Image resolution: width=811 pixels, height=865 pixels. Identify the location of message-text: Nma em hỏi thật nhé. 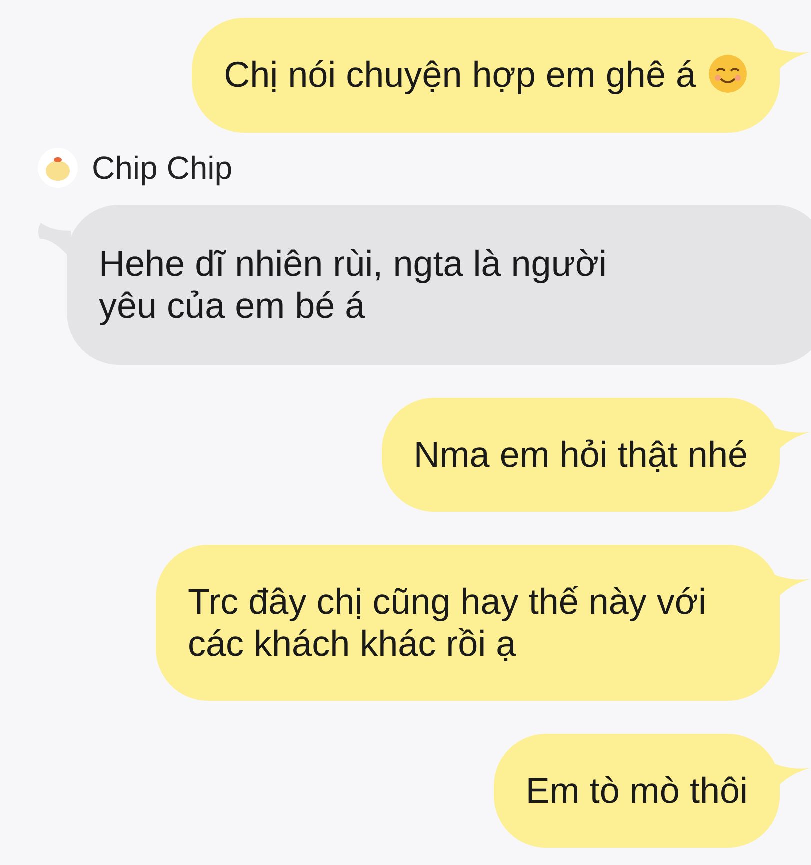
(581, 455).